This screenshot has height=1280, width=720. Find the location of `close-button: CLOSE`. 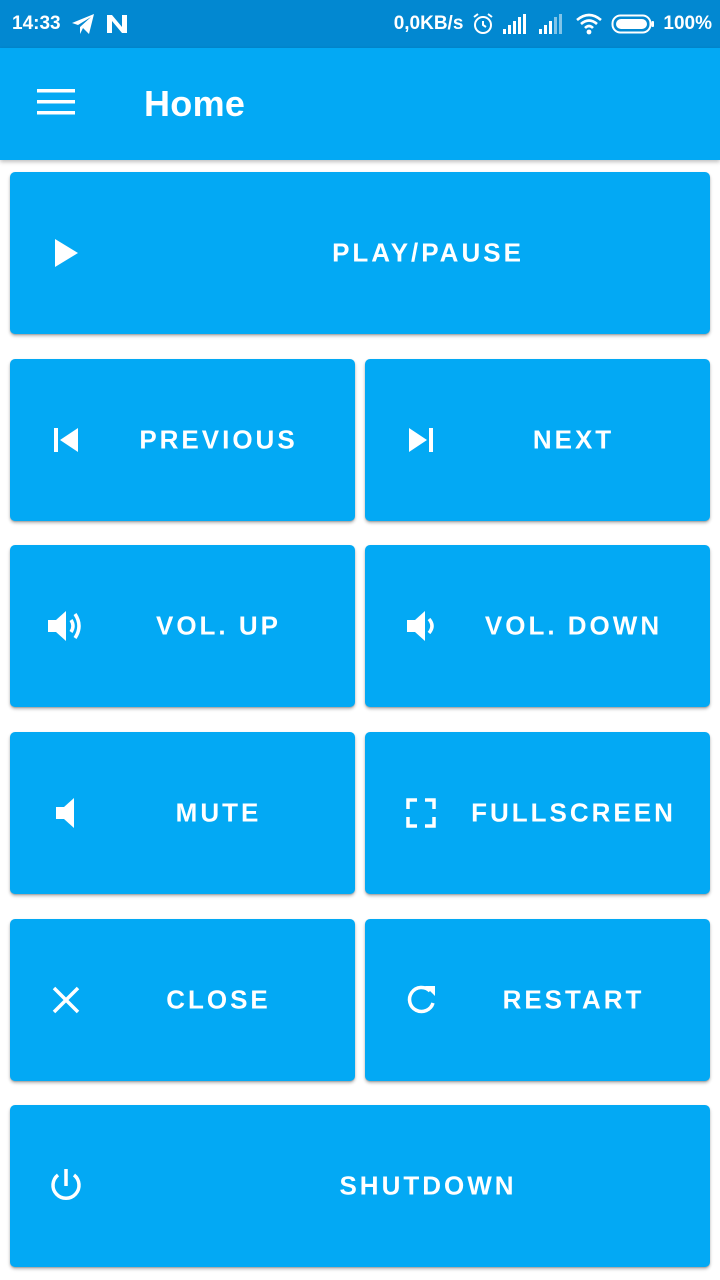

close-button: CLOSE is located at coordinates (182, 1000).